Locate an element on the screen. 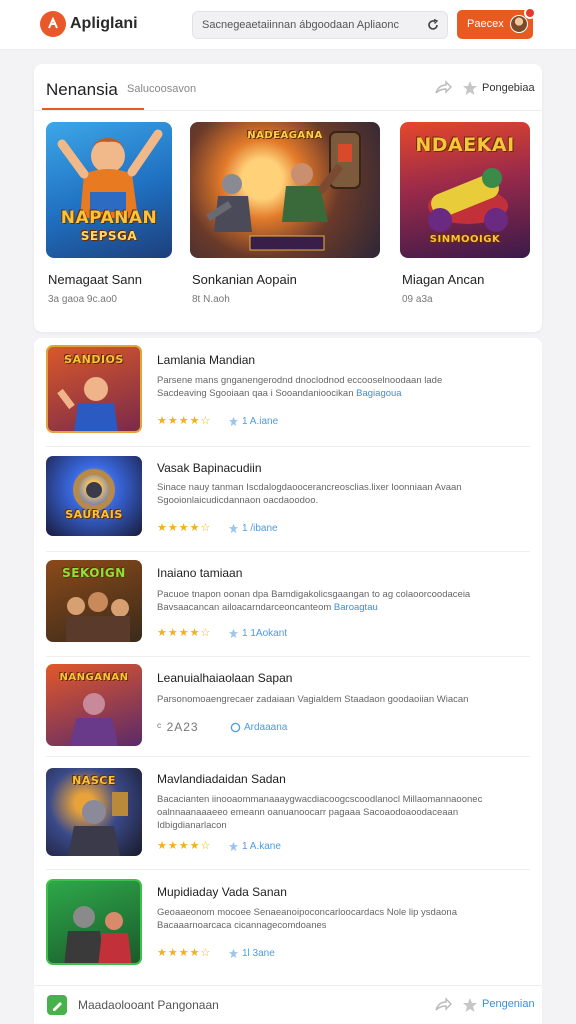  search-input: Sacnegeaetaiinnan ábgoodaan Apliaonc is located at coordinates (312, 25).